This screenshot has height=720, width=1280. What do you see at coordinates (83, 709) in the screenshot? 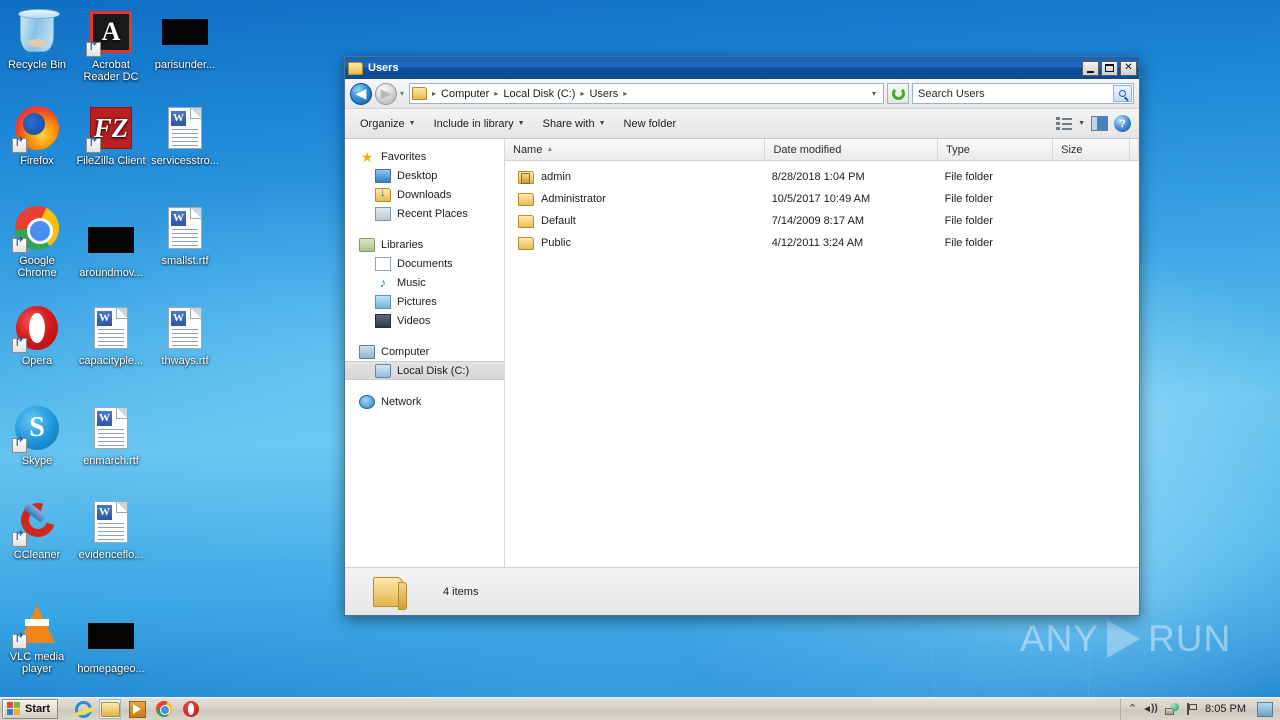
I see `taskbar-item-internet-explorer` at bounding box center [83, 709].